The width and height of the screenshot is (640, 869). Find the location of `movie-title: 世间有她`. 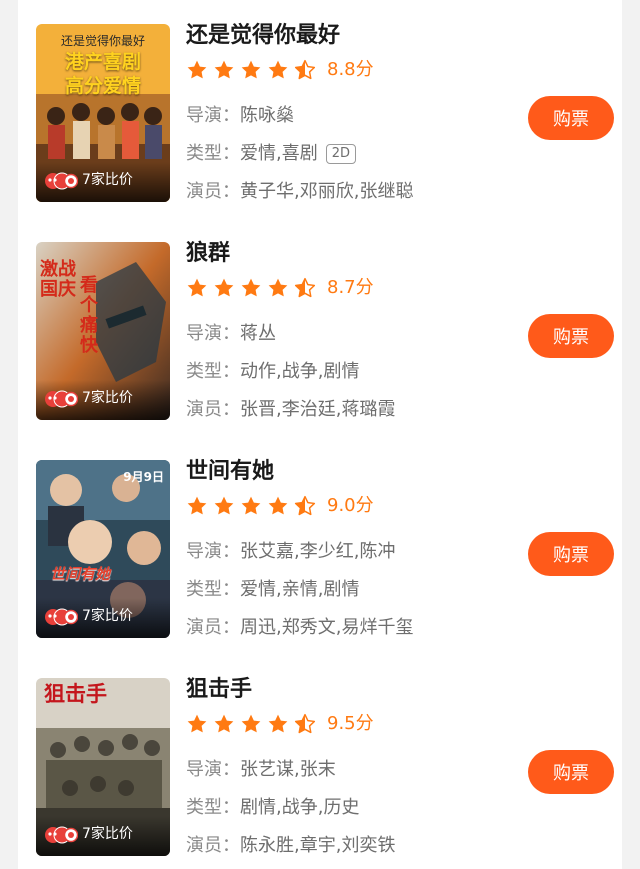

movie-title: 世间有她 is located at coordinates (230, 472).